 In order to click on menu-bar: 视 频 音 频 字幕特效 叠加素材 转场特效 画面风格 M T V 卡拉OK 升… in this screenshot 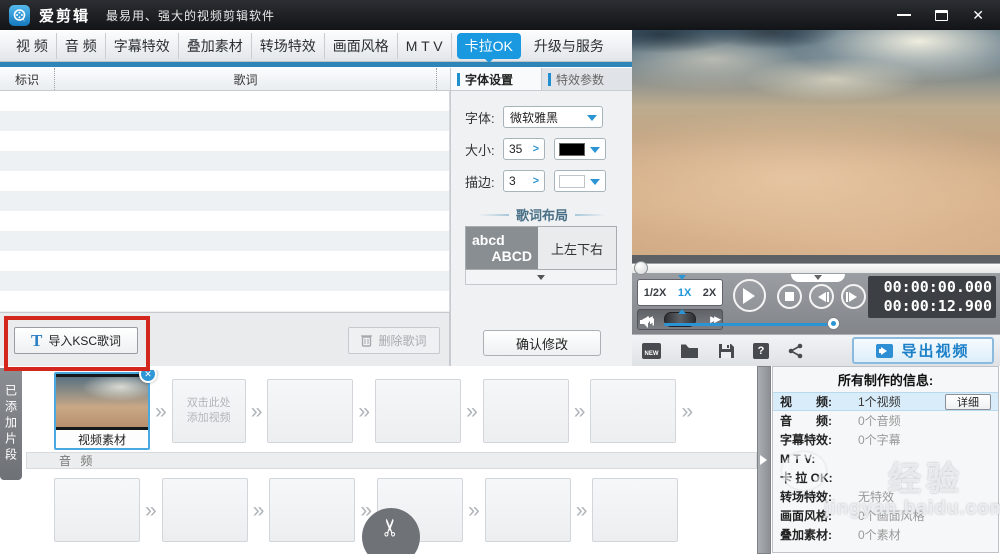, I will do `click(316, 46)`.